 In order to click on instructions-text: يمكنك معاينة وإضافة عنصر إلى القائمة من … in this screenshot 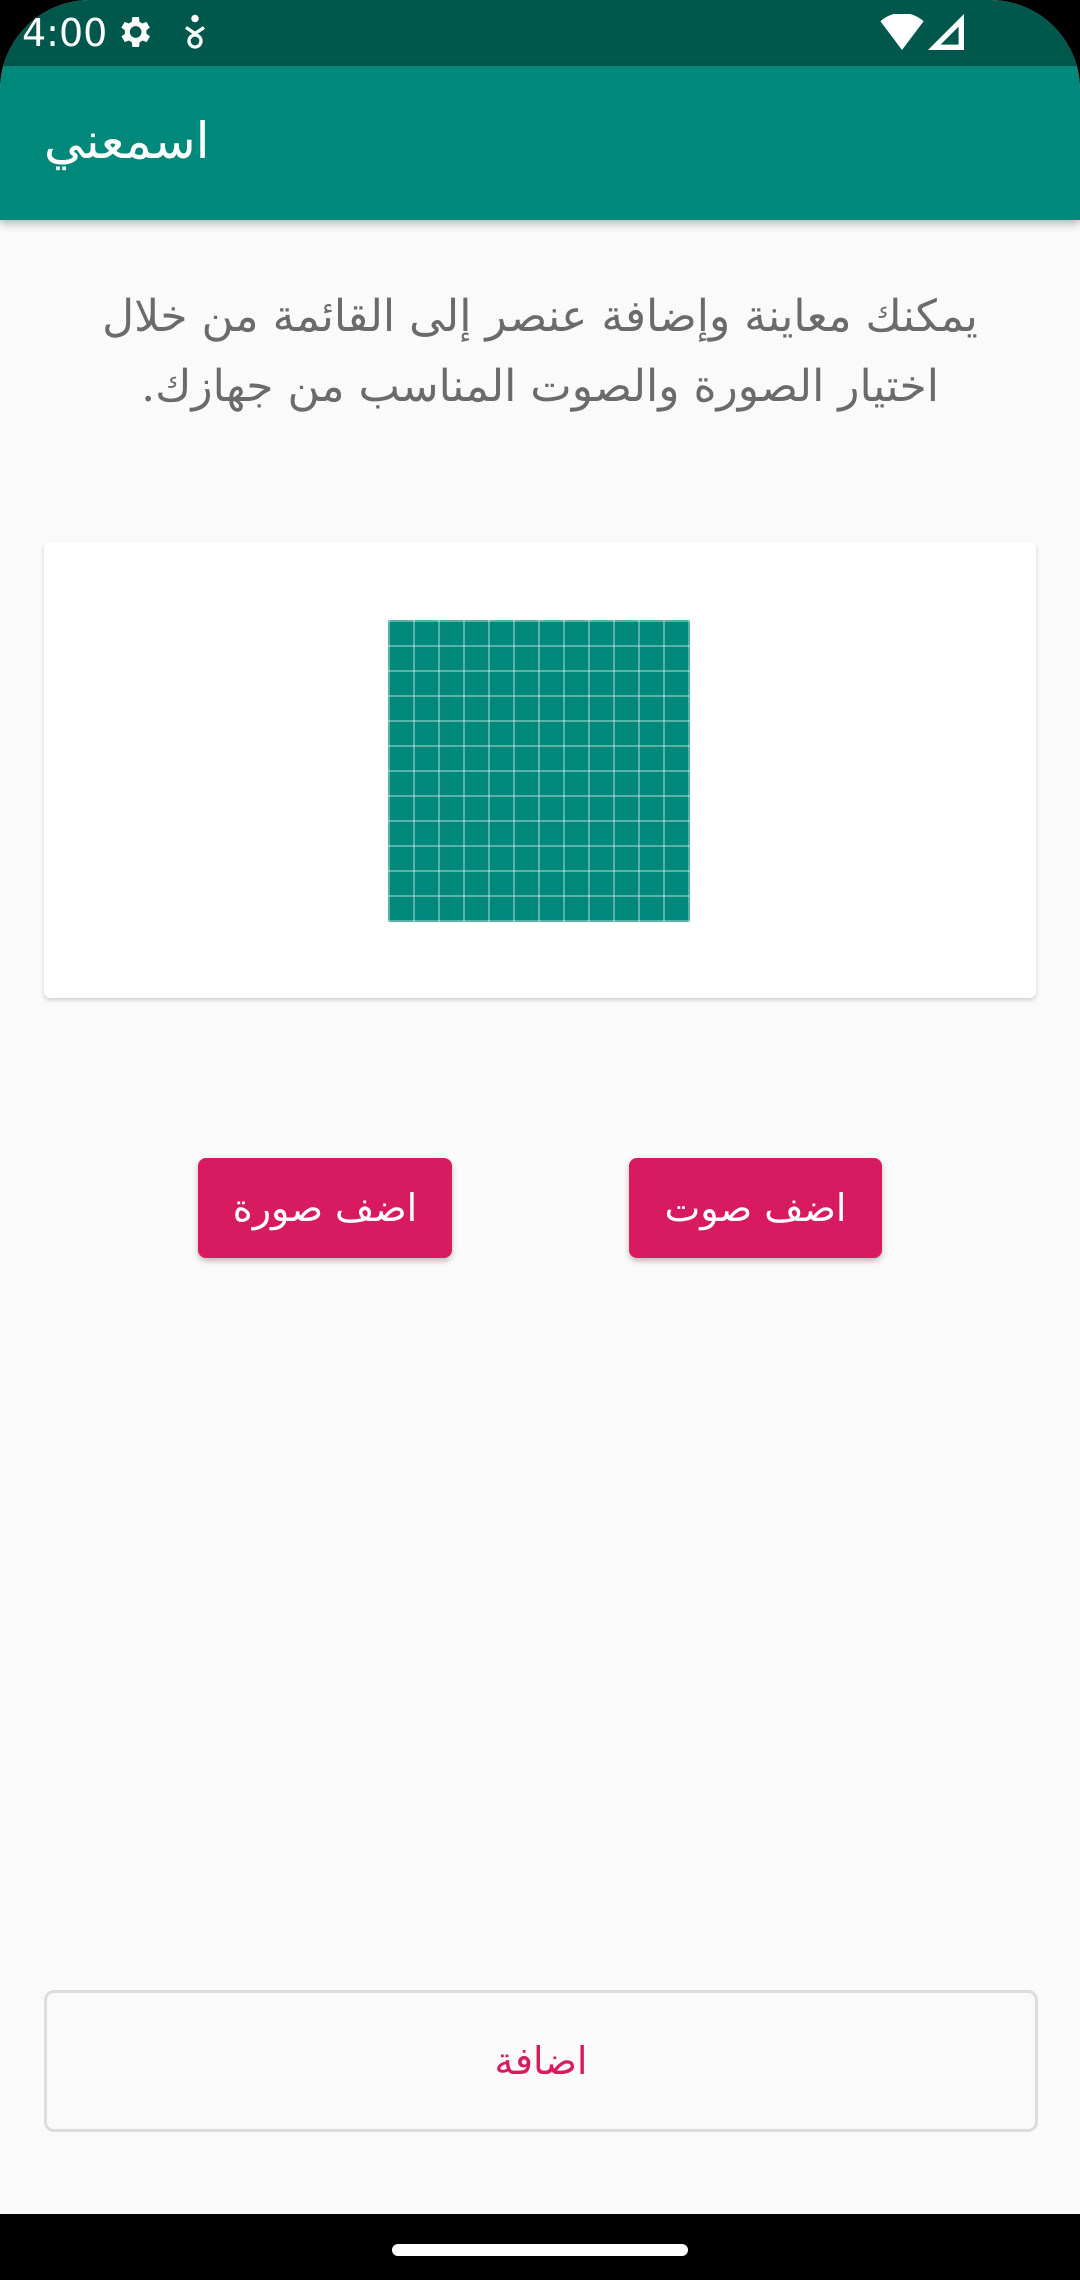, I will do `click(540, 351)`.